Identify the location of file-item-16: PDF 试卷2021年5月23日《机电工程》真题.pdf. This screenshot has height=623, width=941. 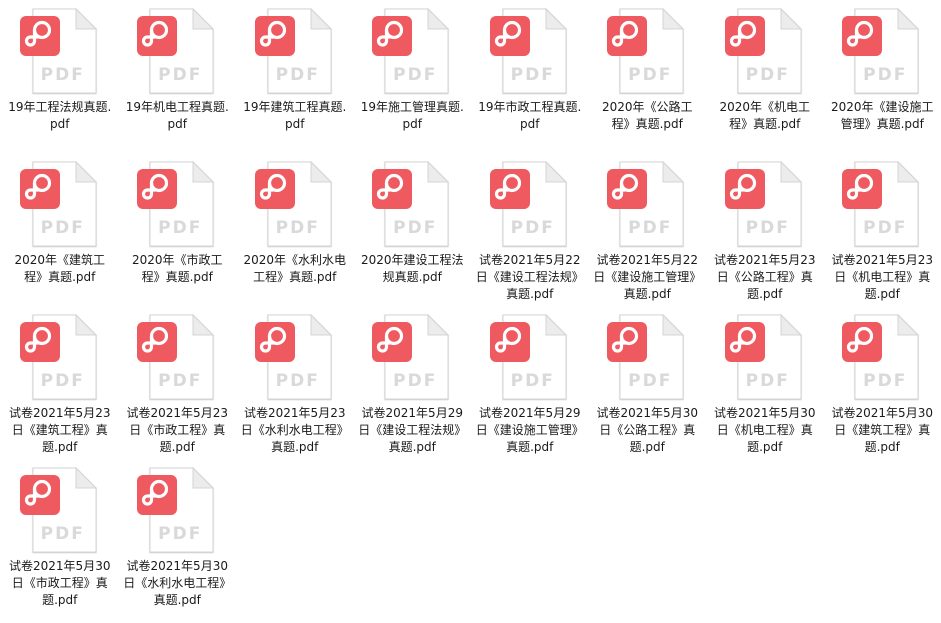
(882, 235).